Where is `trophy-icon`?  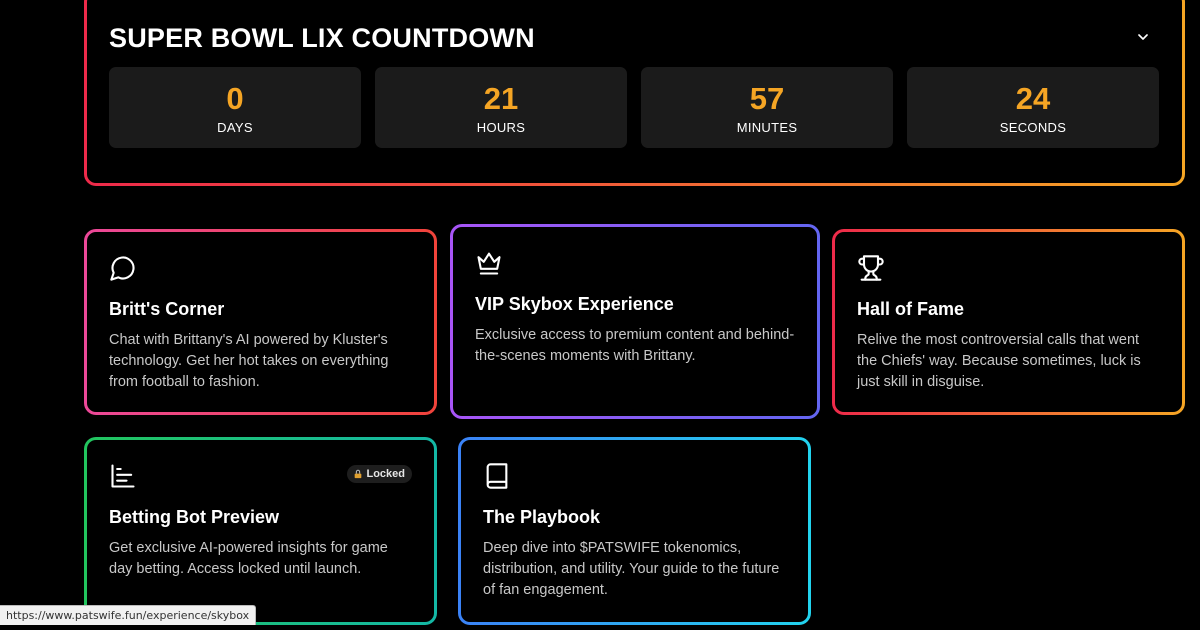 trophy-icon is located at coordinates (871, 268).